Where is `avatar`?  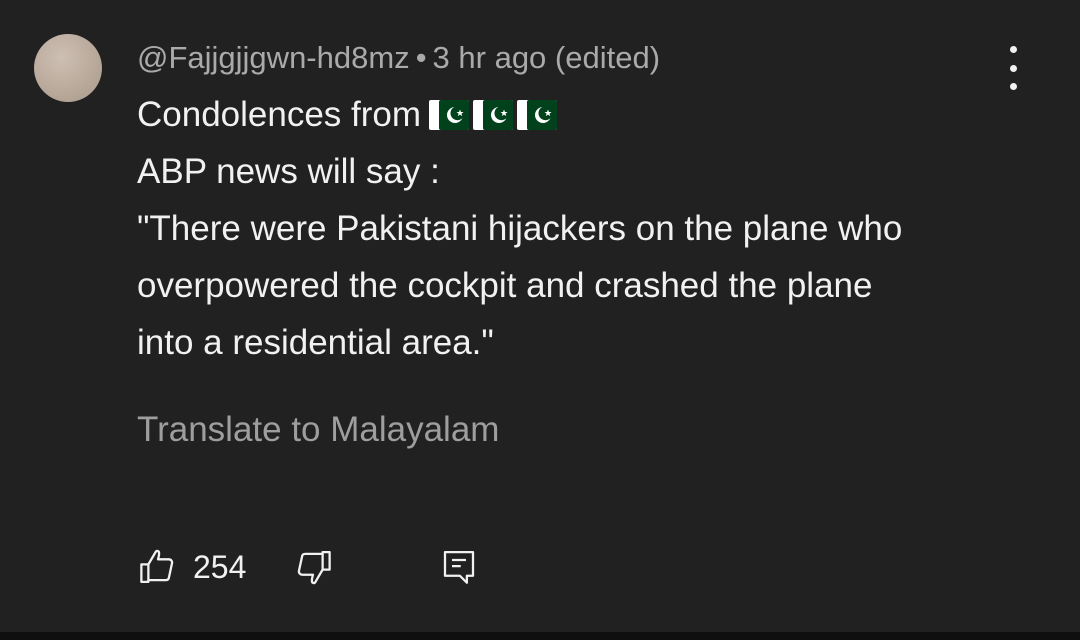 avatar is located at coordinates (68, 68).